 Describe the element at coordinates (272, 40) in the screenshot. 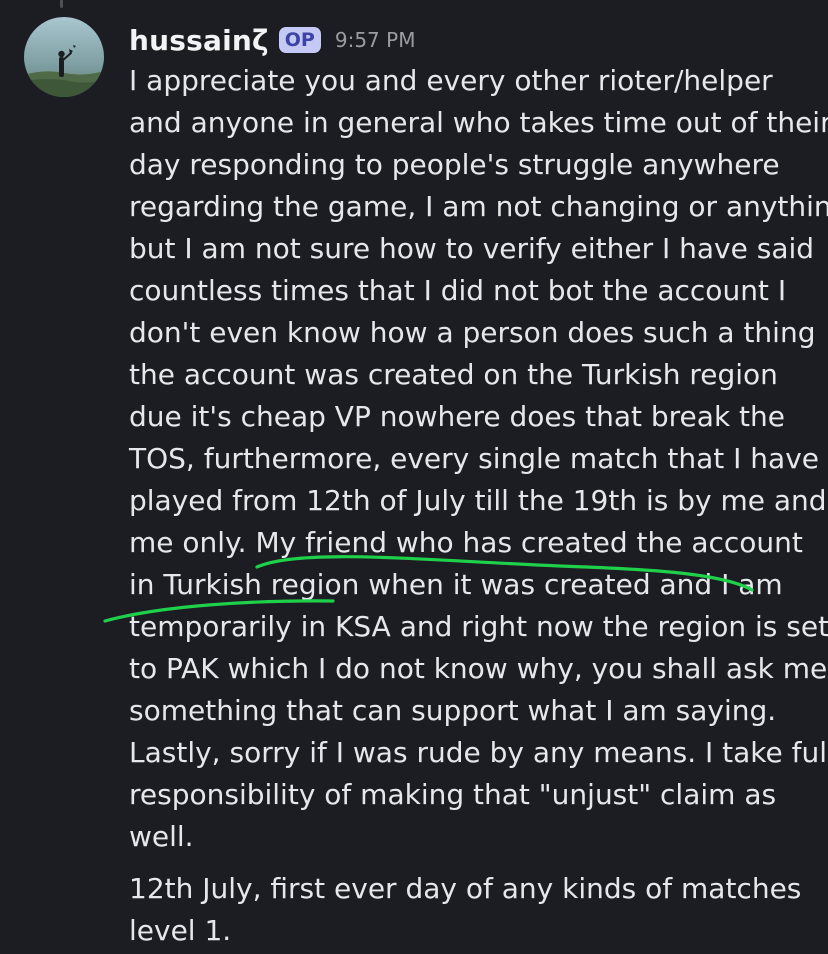

I see `message-header: hussainζ OP 9:57 PM` at that location.